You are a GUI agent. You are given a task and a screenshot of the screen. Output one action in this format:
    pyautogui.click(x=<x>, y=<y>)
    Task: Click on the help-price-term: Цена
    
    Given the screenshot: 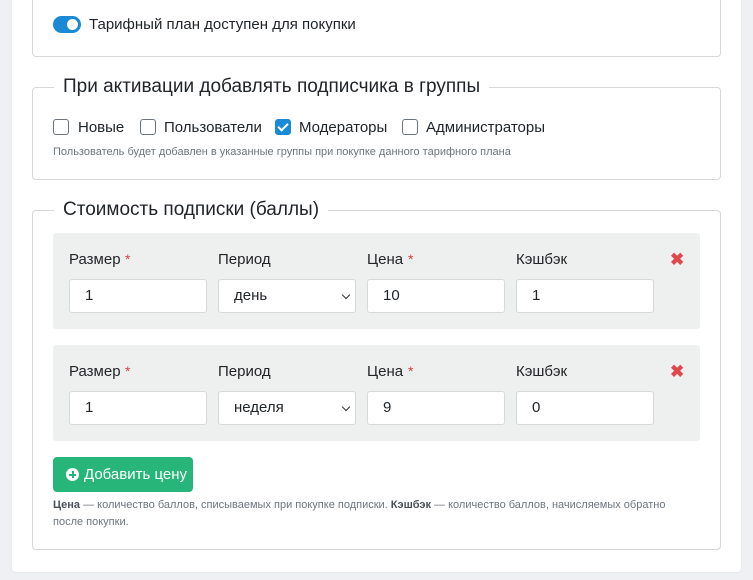 What is the action you would take?
    pyautogui.click(x=67, y=505)
    